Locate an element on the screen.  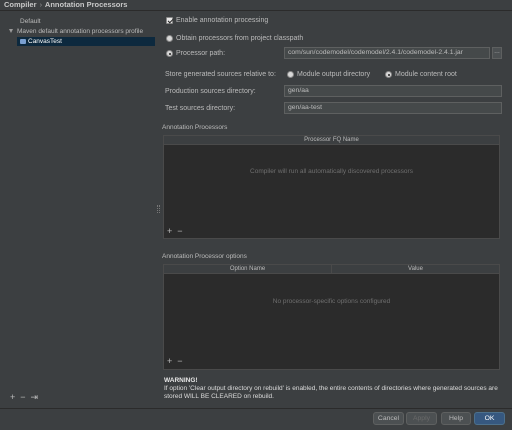
processors-section-label: Annotation Processors is located at coordinates (195, 127).